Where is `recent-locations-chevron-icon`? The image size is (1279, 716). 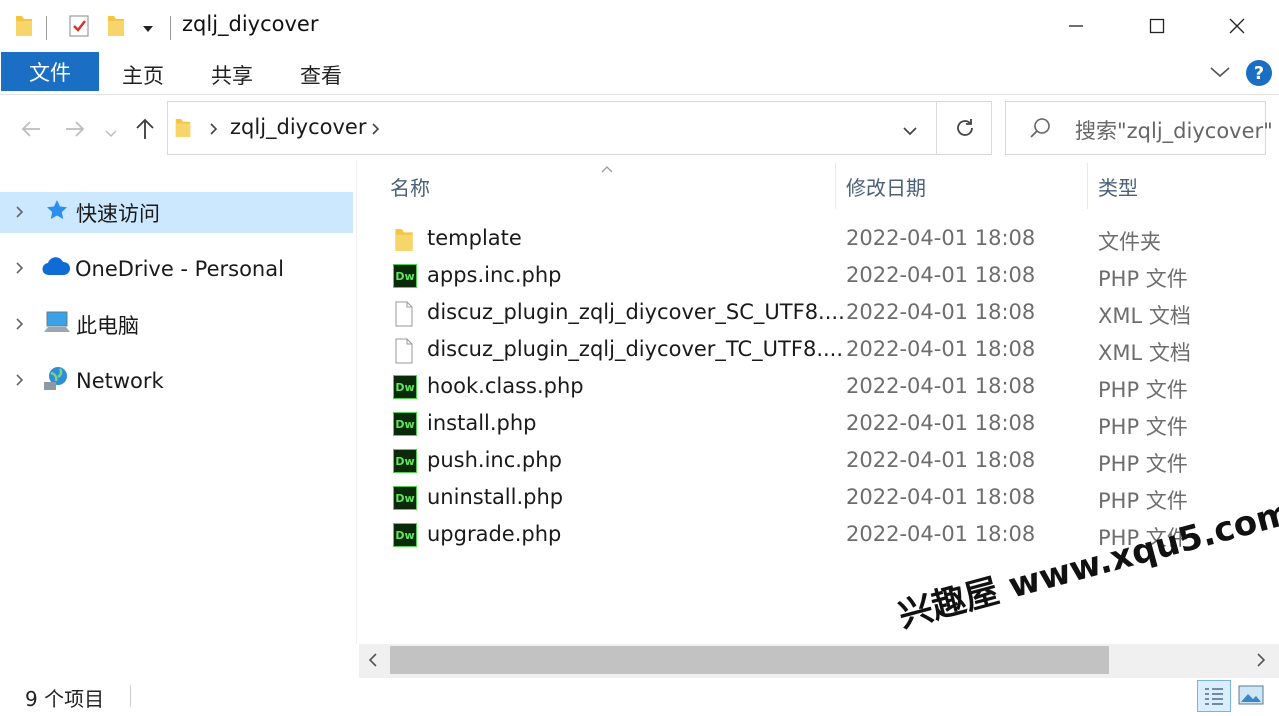 recent-locations-chevron-icon is located at coordinates (111, 133).